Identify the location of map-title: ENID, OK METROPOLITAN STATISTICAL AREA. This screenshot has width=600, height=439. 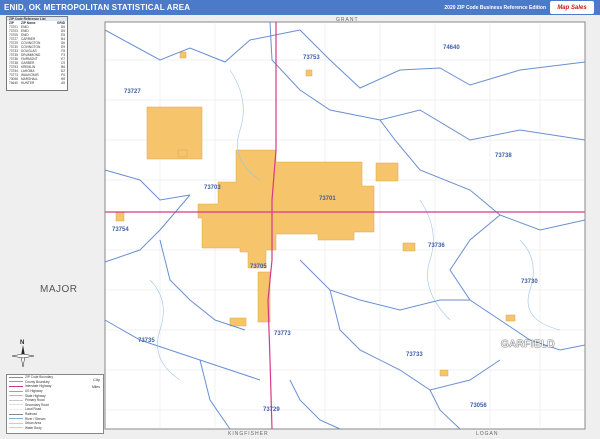
(97, 7).